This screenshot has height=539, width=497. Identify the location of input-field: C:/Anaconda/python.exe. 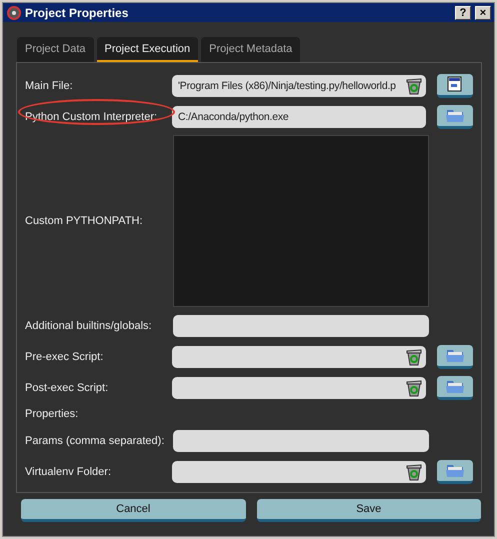
(299, 117).